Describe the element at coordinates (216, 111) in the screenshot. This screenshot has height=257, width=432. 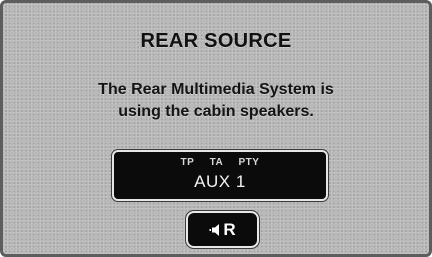
I see `status-message-line-2: using the cabin speakers.` at that location.